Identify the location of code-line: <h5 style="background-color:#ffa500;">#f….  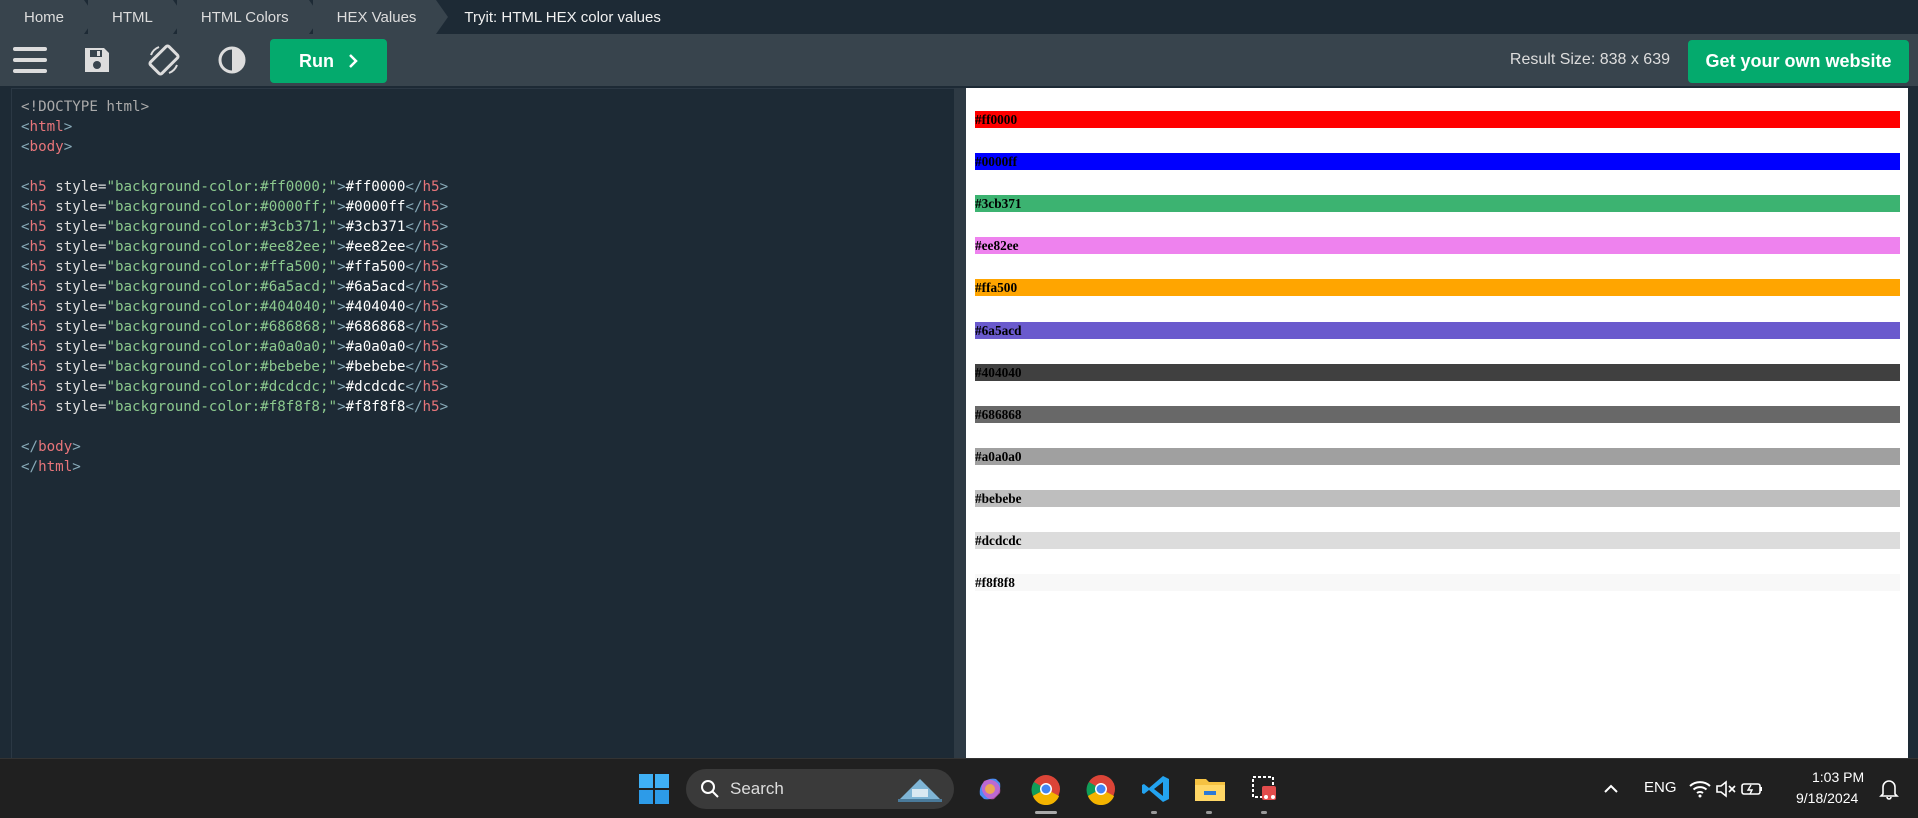
(235, 267).